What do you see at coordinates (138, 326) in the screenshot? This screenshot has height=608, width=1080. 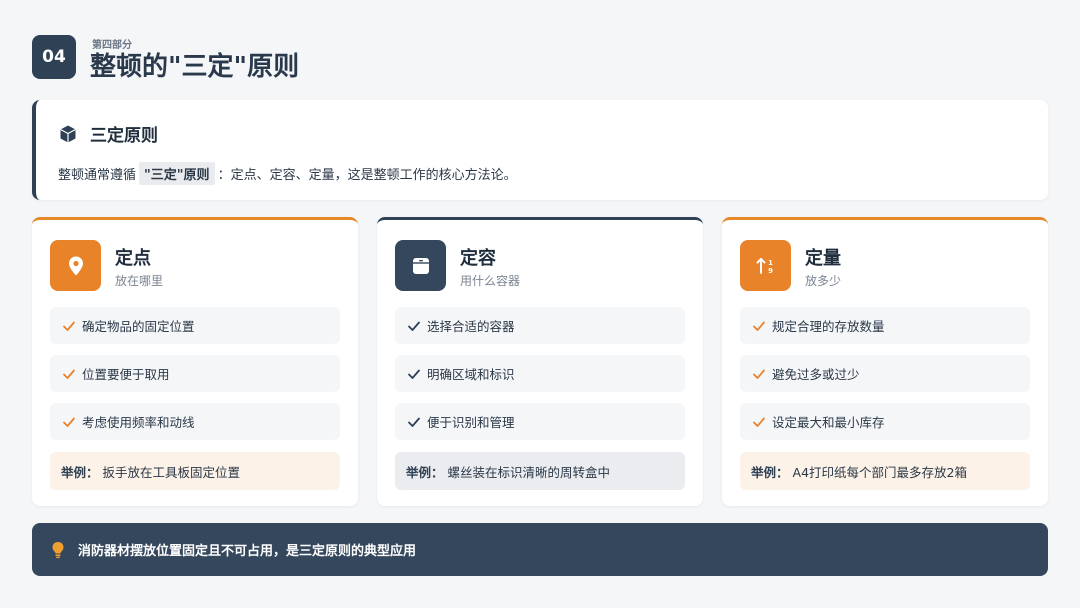 I see `list-item-label: 确定物品的固定位置` at bounding box center [138, 326].